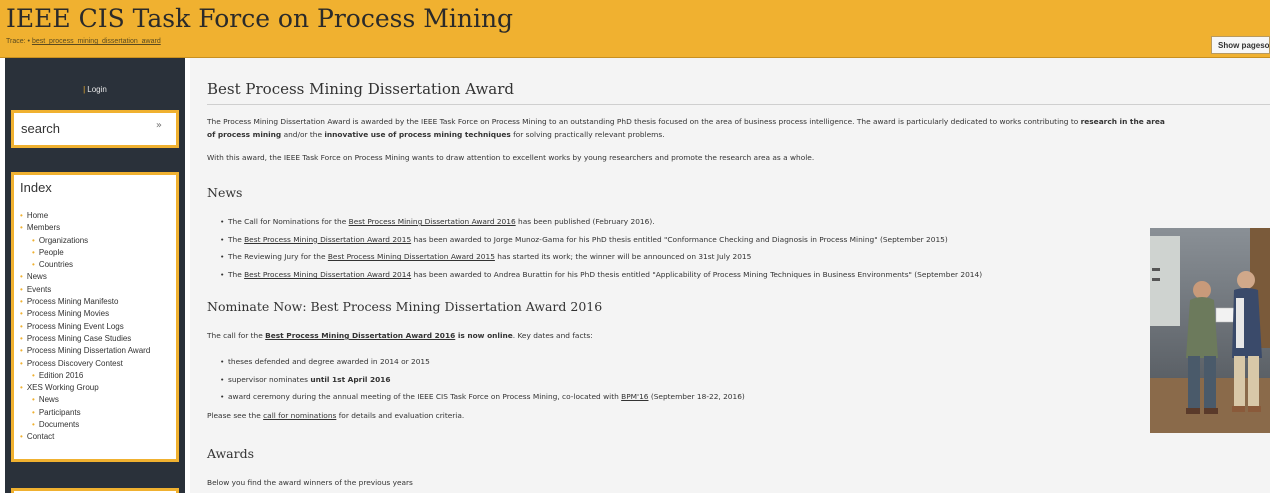 This screenshot has height=493, width=1270. Describe the element at coordinates (36, 187) in the screenshot. I see `index-title: Index` at that location.